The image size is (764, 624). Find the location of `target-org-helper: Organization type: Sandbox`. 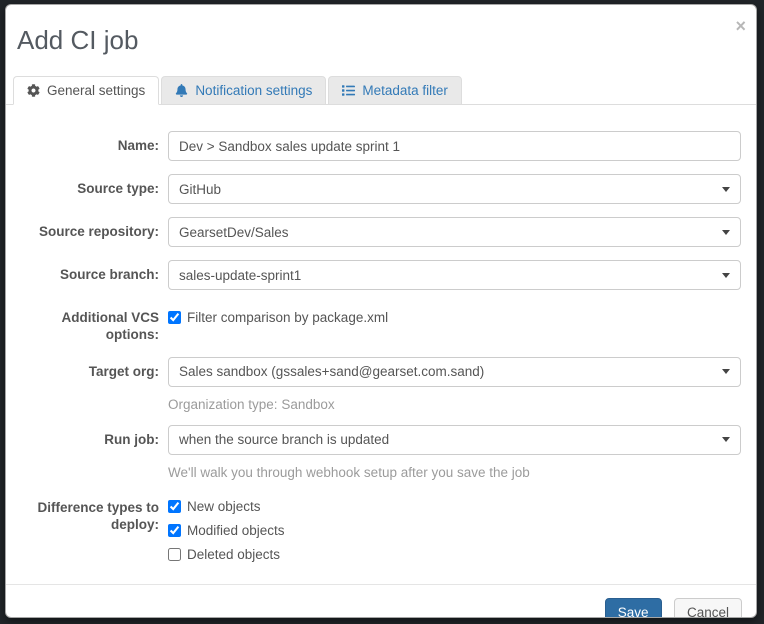

target-org-helper: Organization type: Sandbox is located at coordinates (251, 404).